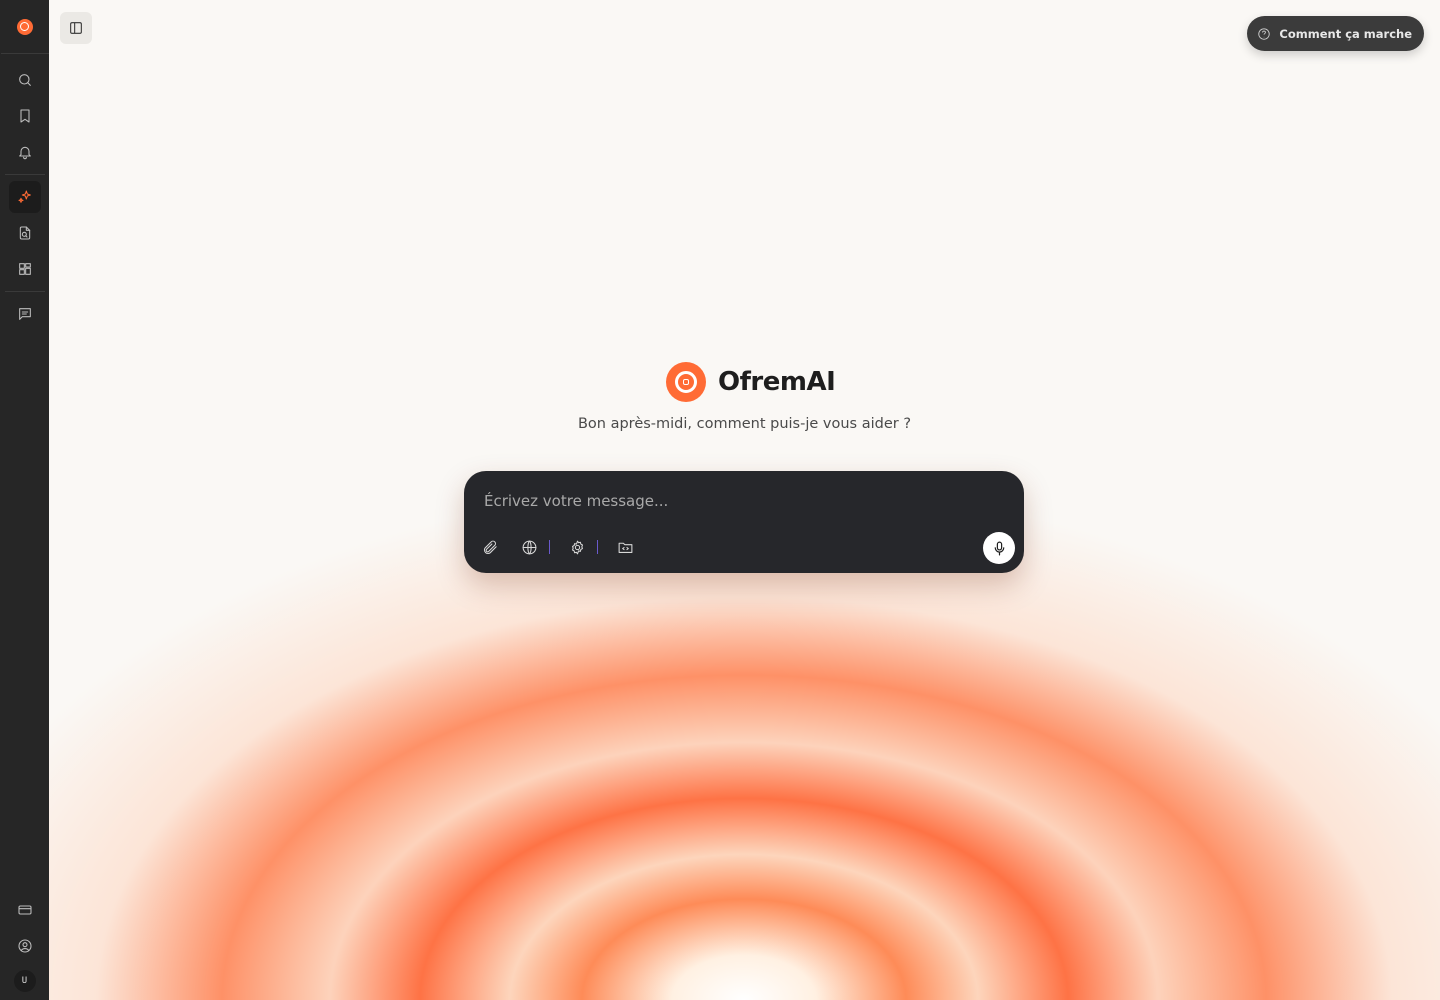 The width and height of the screenshot is (1440, 1000). I want to click on brand-name: OfremAI, so click(777, 382).